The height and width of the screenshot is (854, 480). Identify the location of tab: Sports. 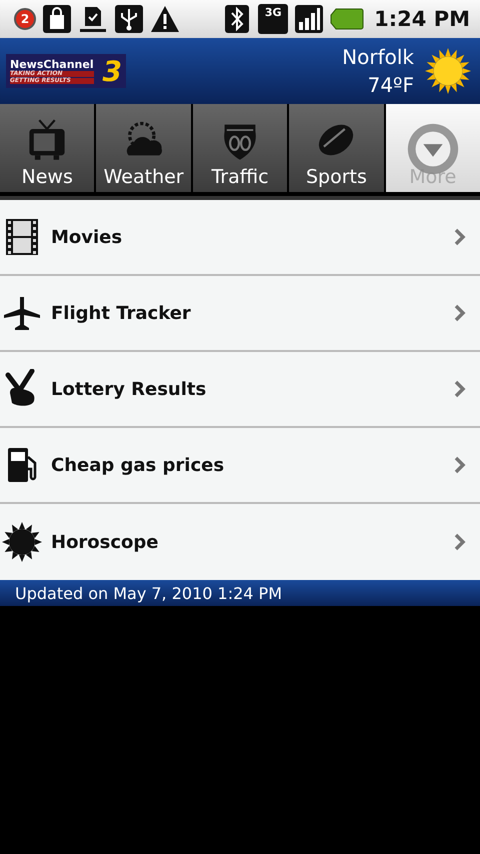
(336, 148).